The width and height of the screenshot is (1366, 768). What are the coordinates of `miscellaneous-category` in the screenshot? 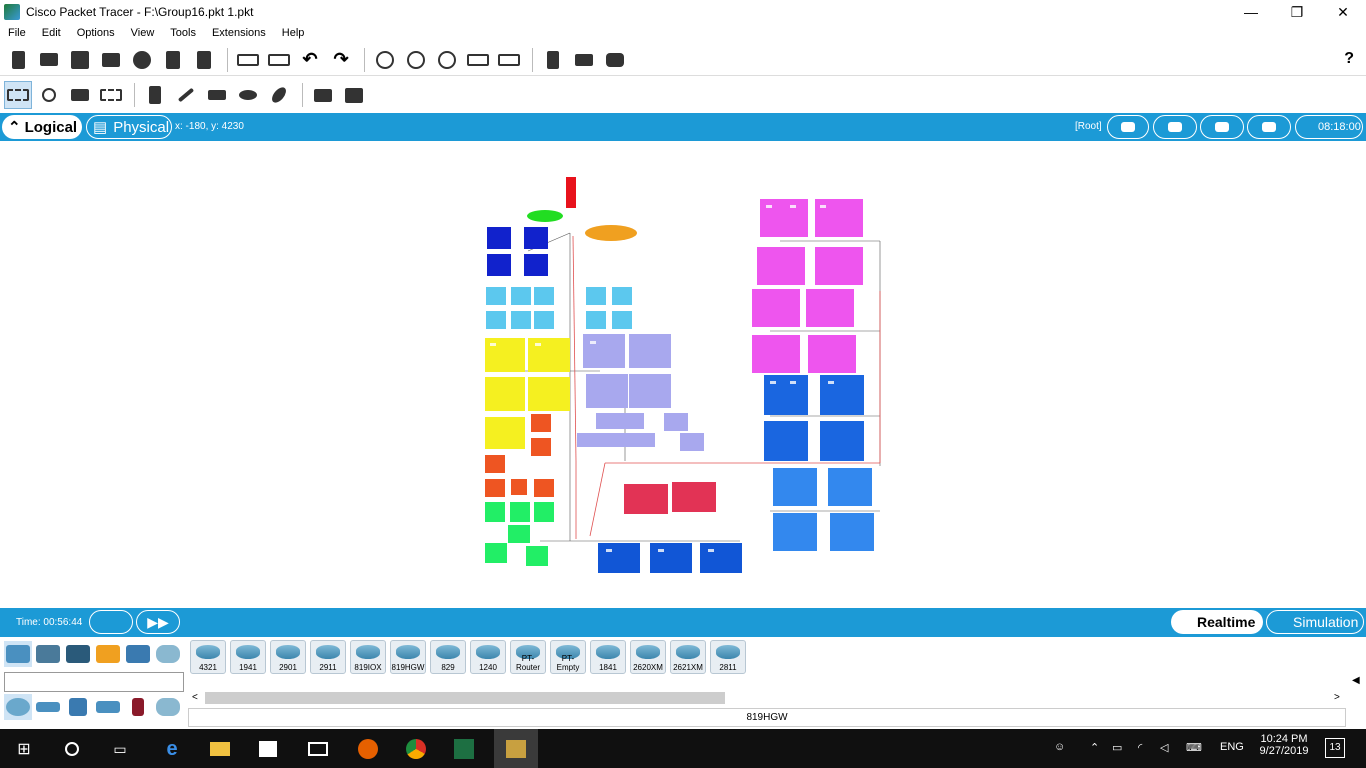 It's located at (138, 654).